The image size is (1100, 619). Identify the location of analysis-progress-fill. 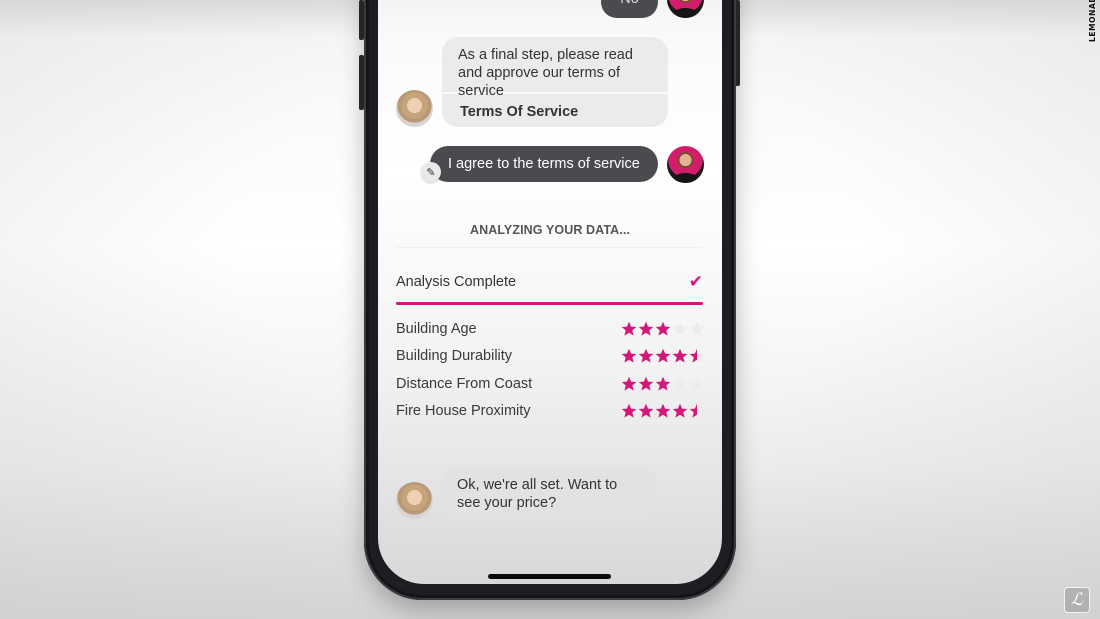
(549, 303).